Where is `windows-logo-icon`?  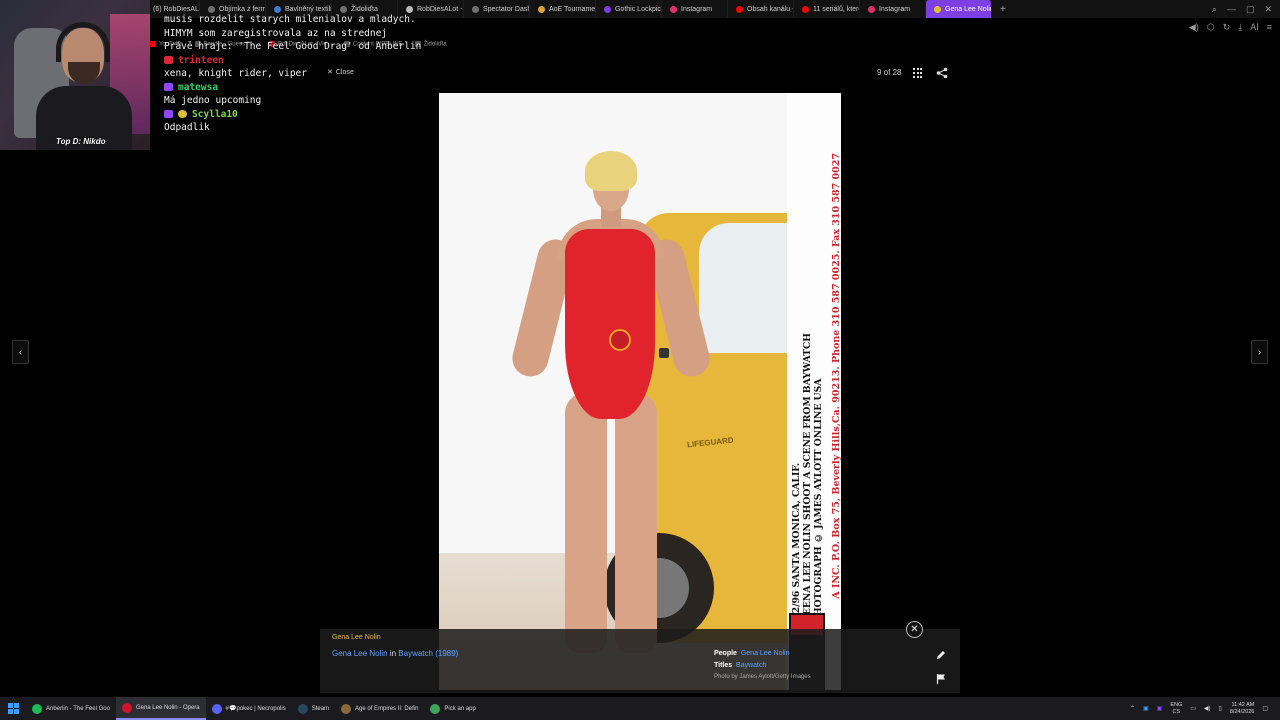
windows-logo-icon is located at coordinates (13, 708).